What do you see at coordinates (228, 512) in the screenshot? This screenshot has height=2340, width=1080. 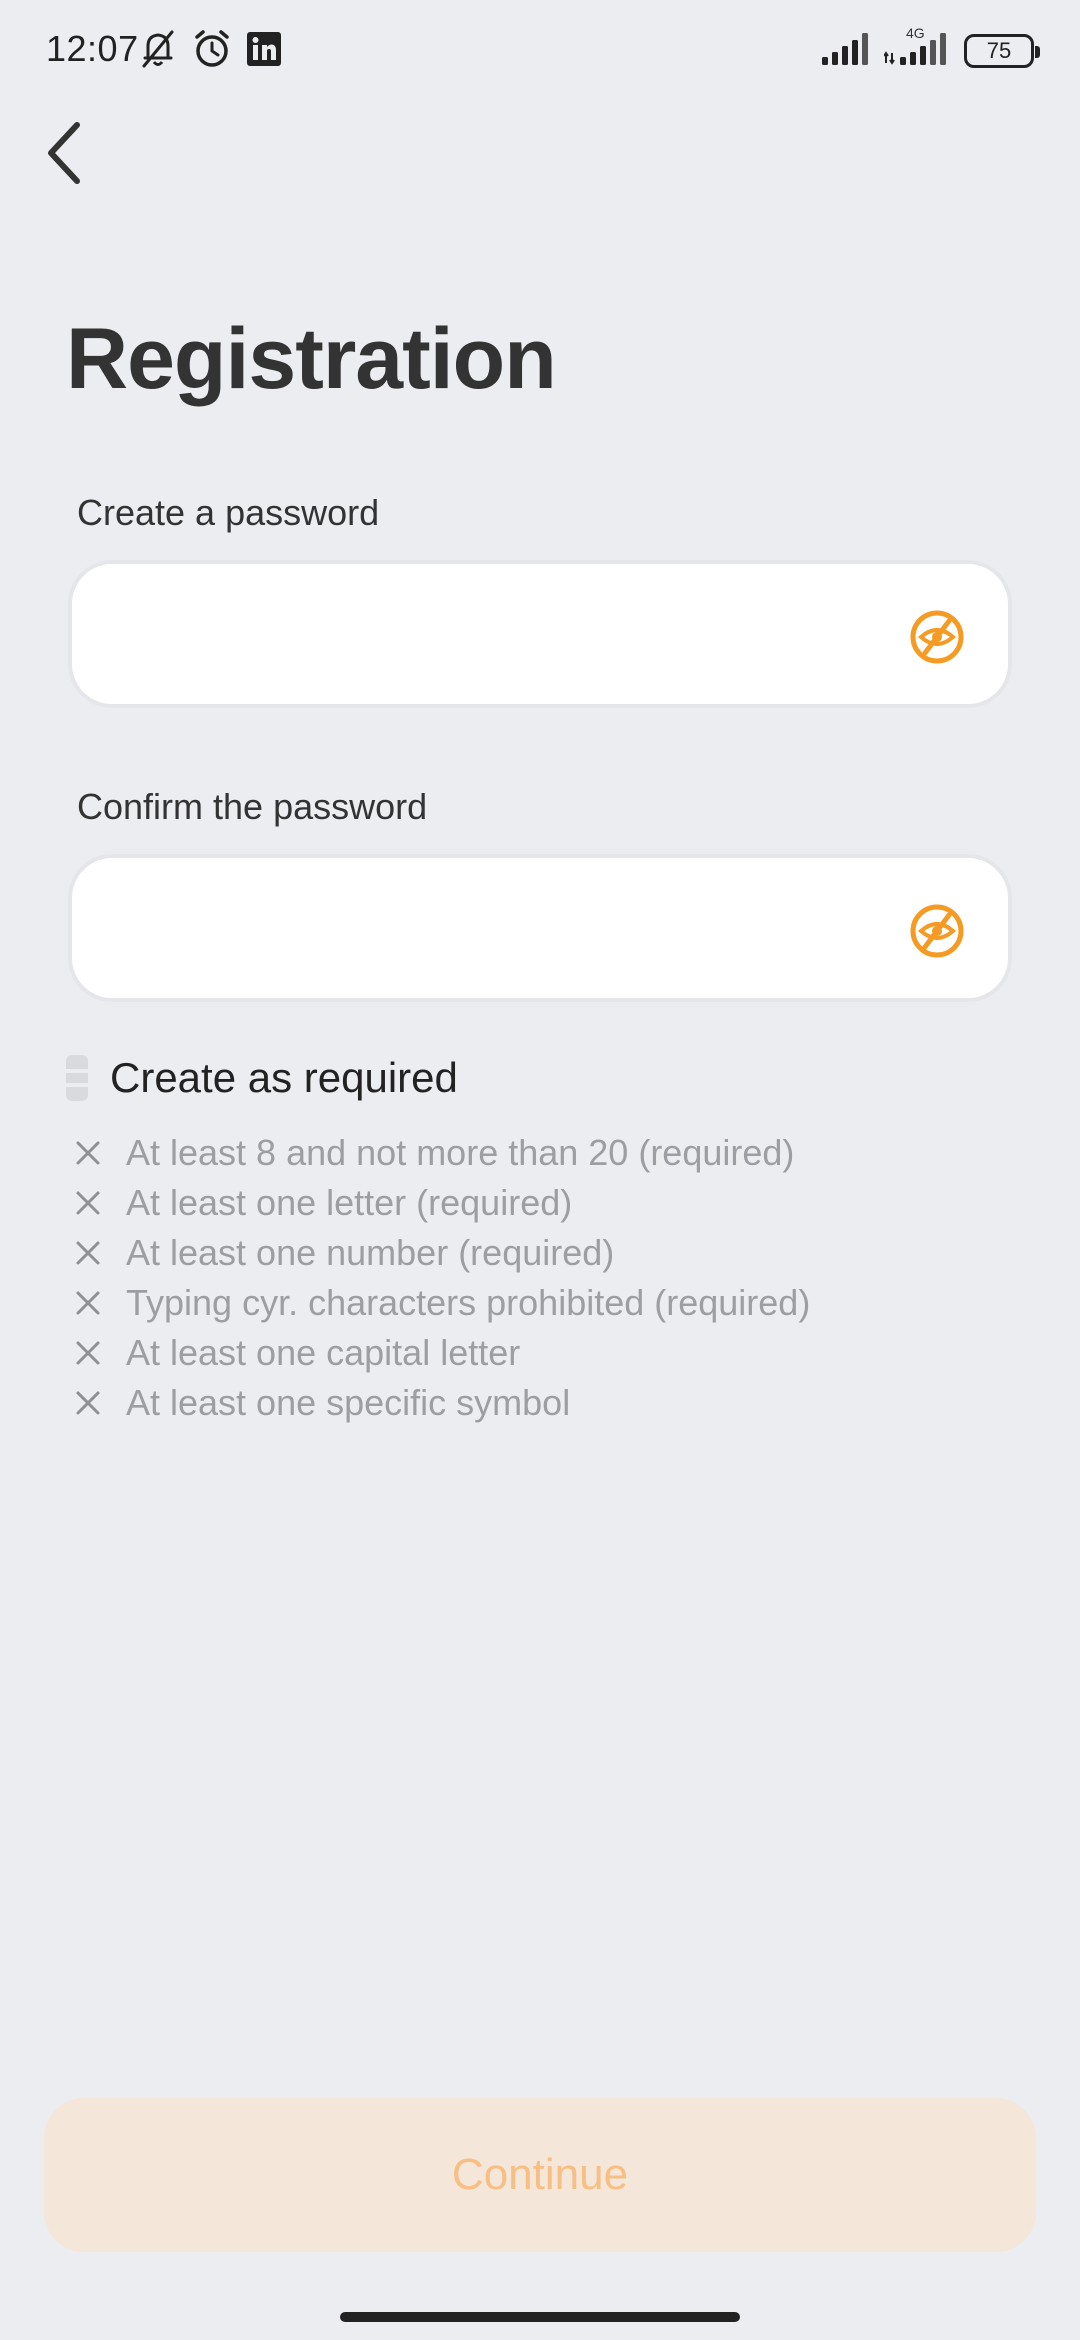 I see `password-label: Create a password` at bounding box center [228, 512].